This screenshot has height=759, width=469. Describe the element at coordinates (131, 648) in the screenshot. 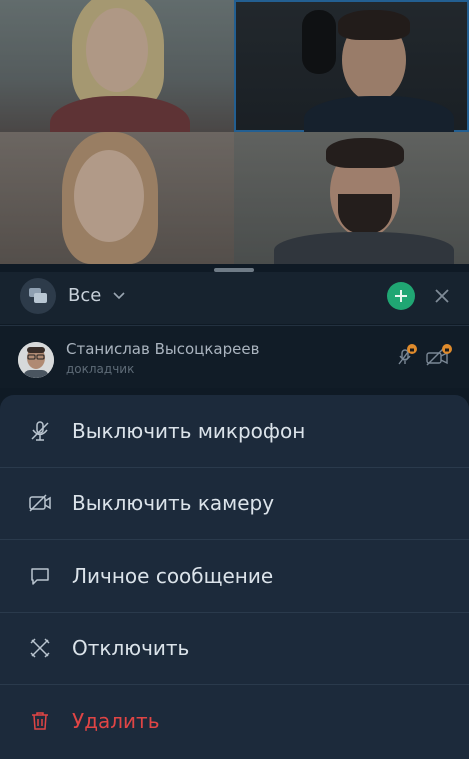

I see `disconnect-label: Отключить` at that location.